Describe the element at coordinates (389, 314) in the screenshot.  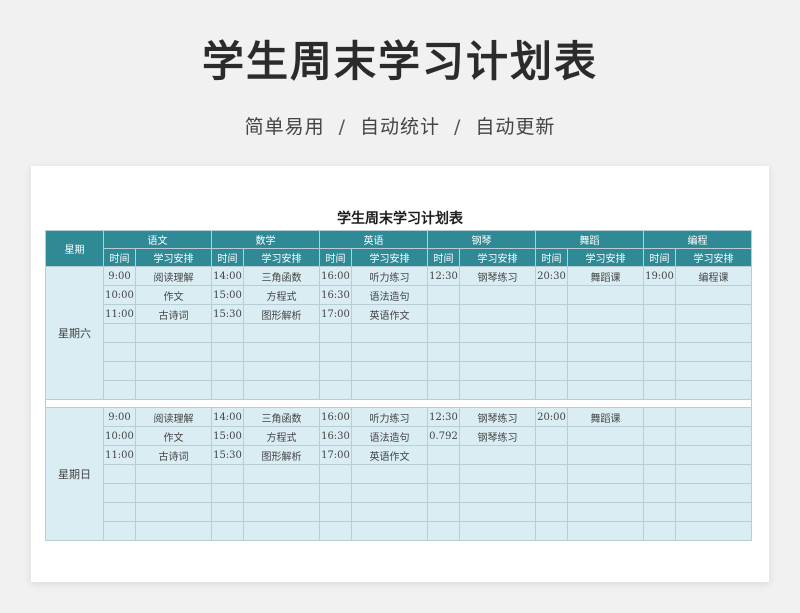
I see `plan-cell: 英语作文` at that location.